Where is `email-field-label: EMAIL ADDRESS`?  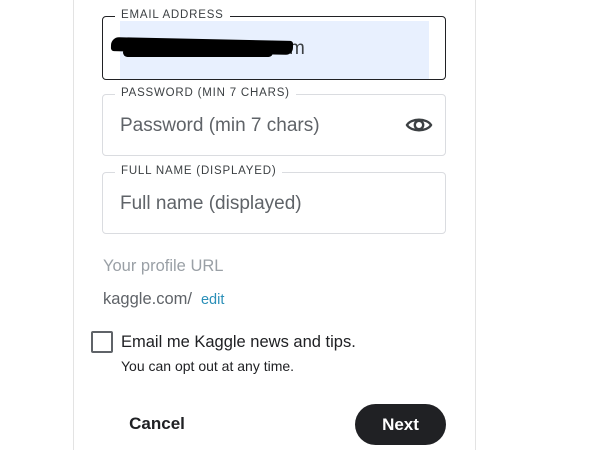
email-field-label: EMAIL ADDRESS is located at coordinates (172, 15).